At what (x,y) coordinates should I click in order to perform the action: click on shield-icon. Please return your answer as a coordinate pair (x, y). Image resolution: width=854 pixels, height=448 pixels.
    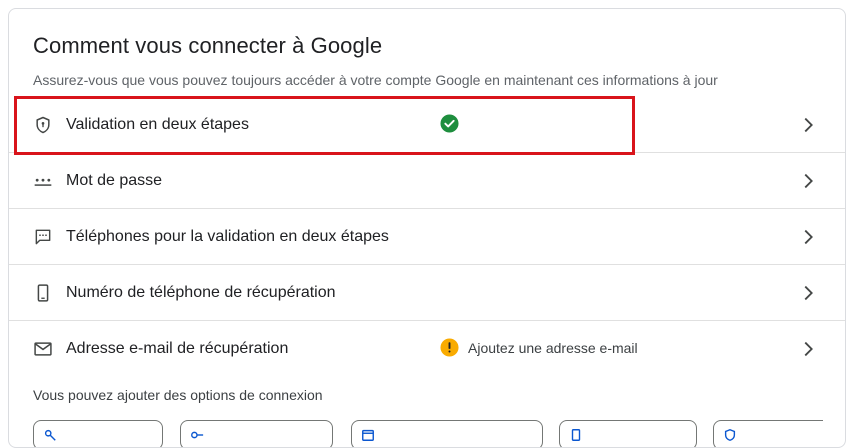
    Looking at the image, I should click on (43, 125).